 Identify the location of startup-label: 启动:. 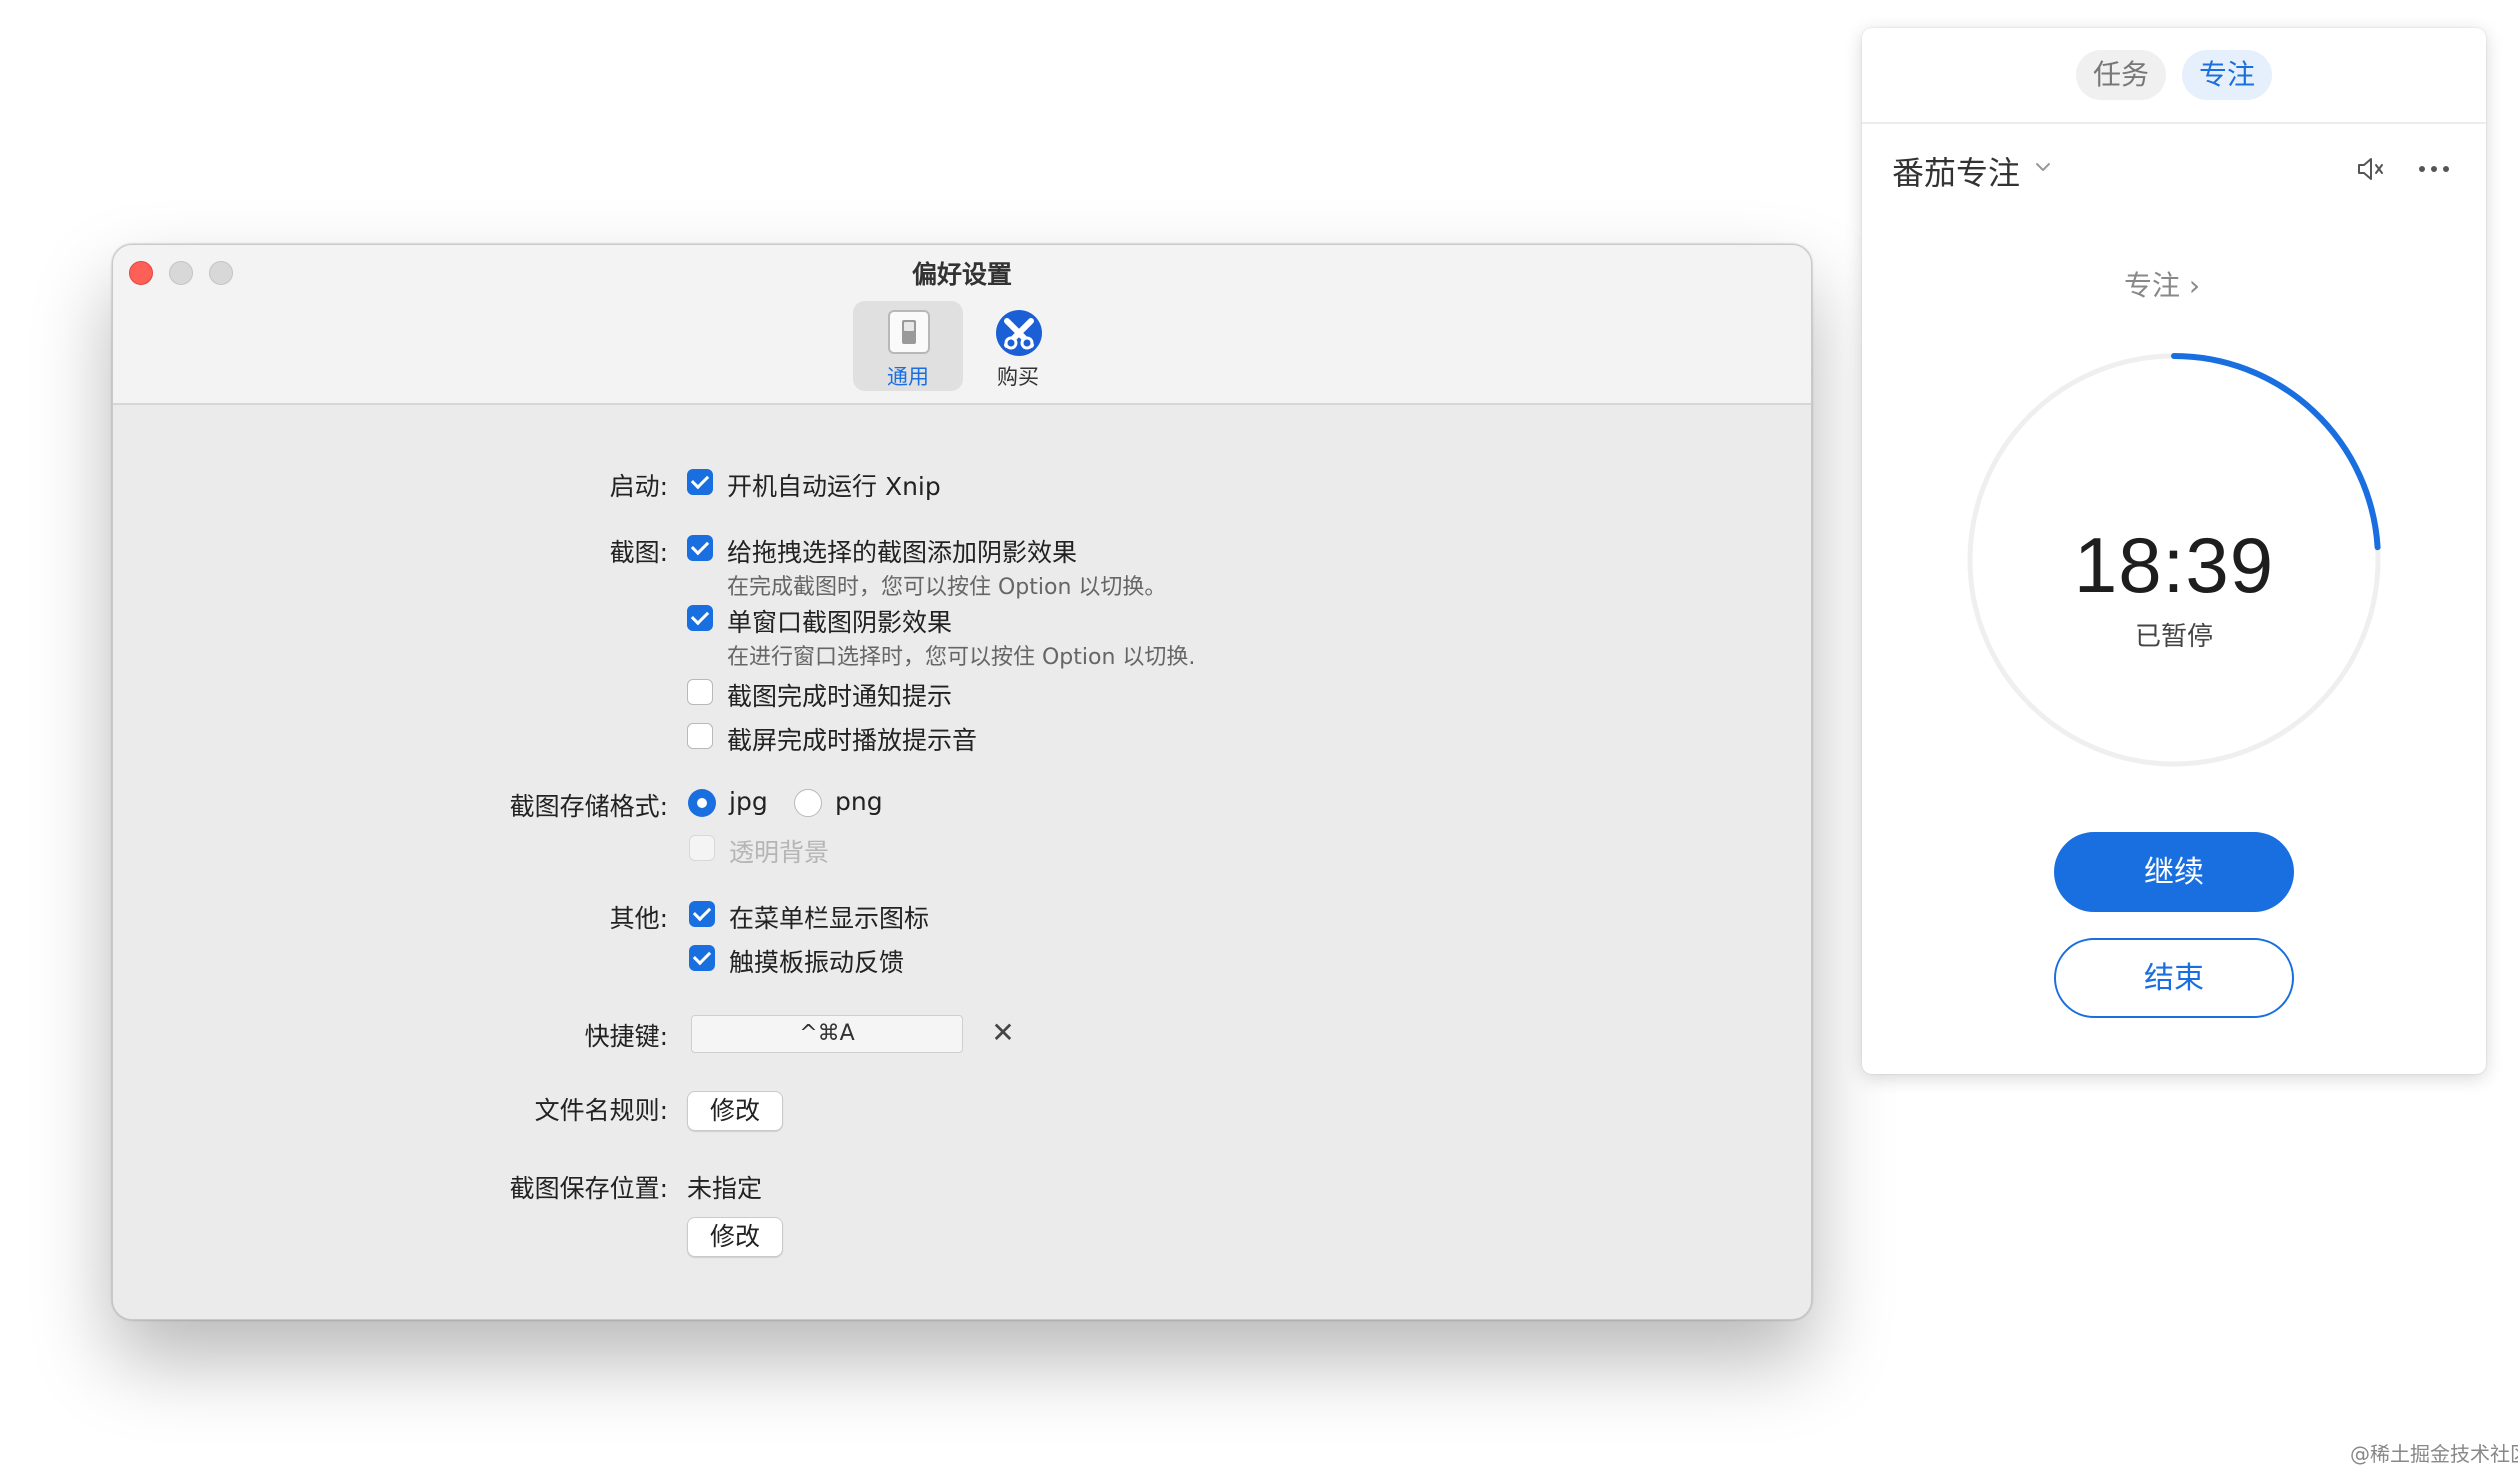
(638, 486).